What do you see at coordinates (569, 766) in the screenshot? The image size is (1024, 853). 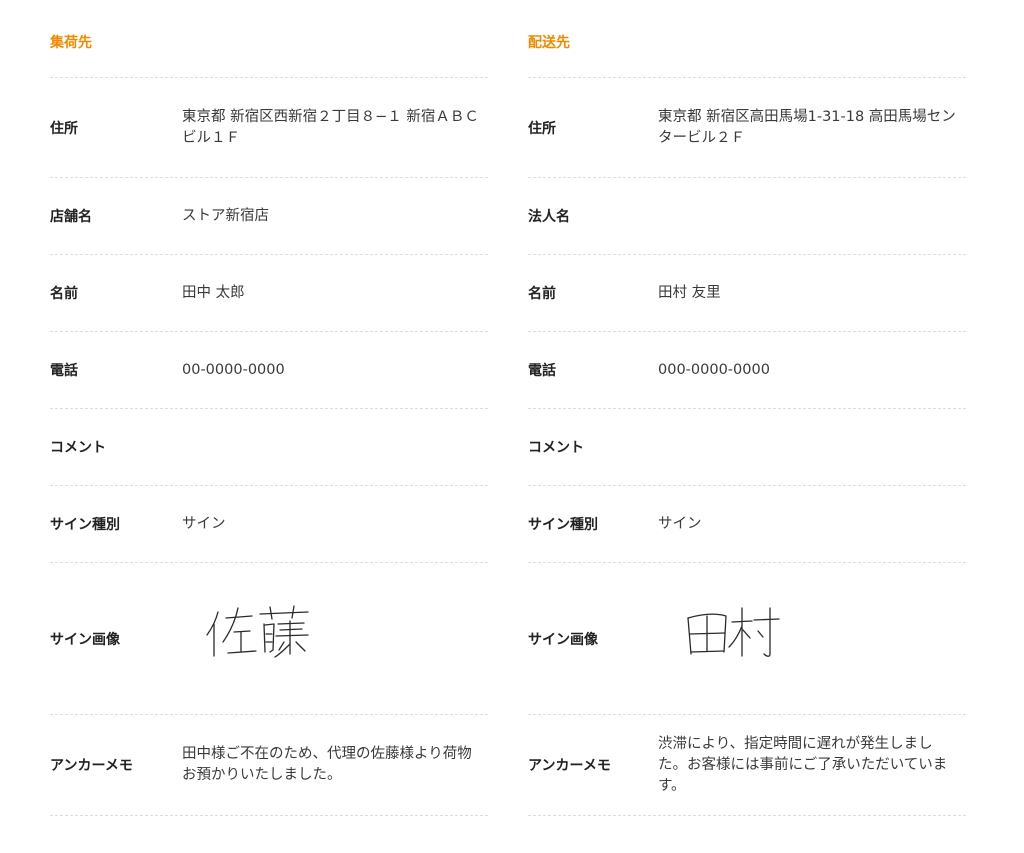 I see `delivery-memo-label: アンカーメモ` at bounding box center [569, 766].